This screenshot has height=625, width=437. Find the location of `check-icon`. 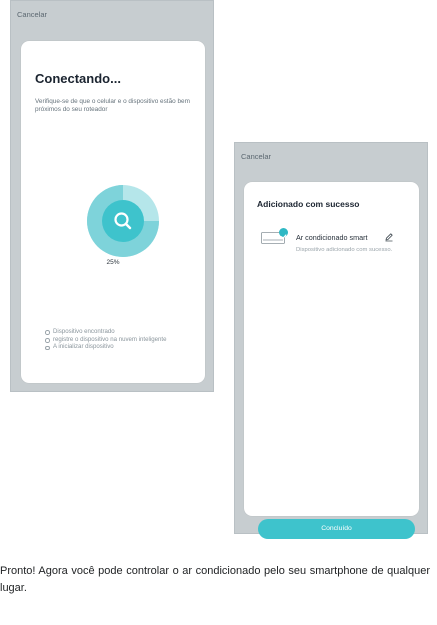

check-icon is located at coordinates (283, 233).